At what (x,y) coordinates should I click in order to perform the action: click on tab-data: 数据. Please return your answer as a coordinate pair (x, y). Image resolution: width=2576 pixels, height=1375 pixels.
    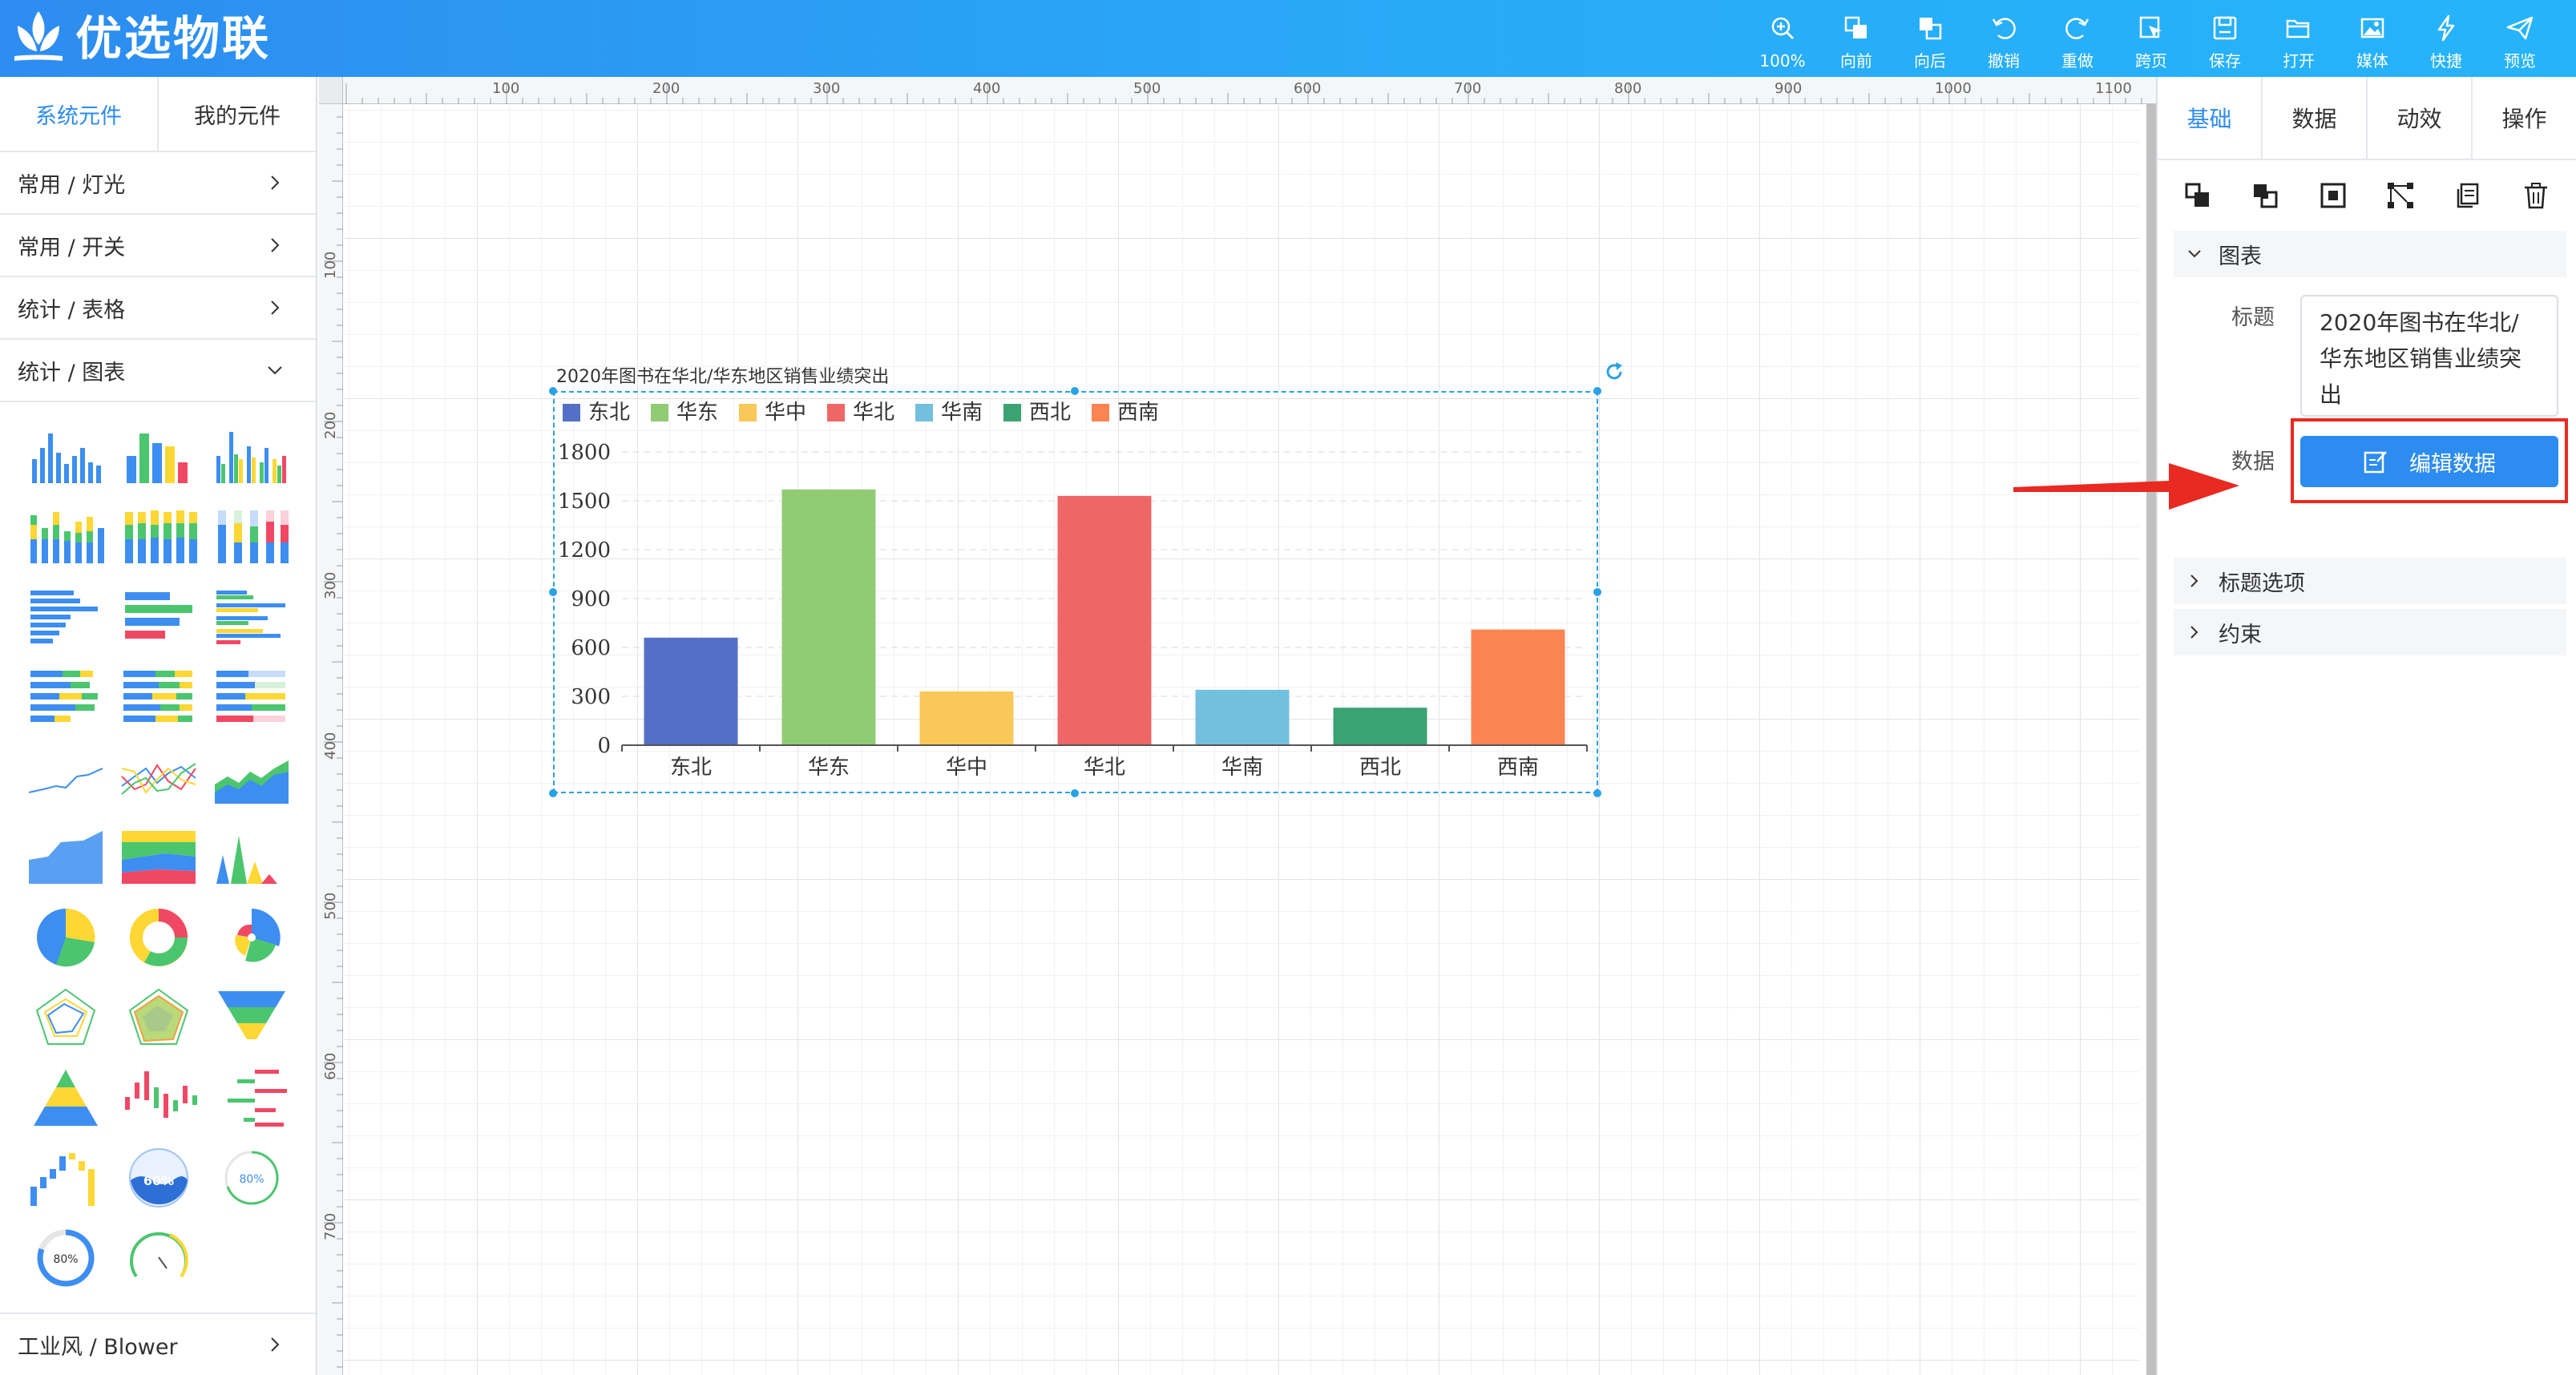
    Looking at the image, I should click on (2316, 118).